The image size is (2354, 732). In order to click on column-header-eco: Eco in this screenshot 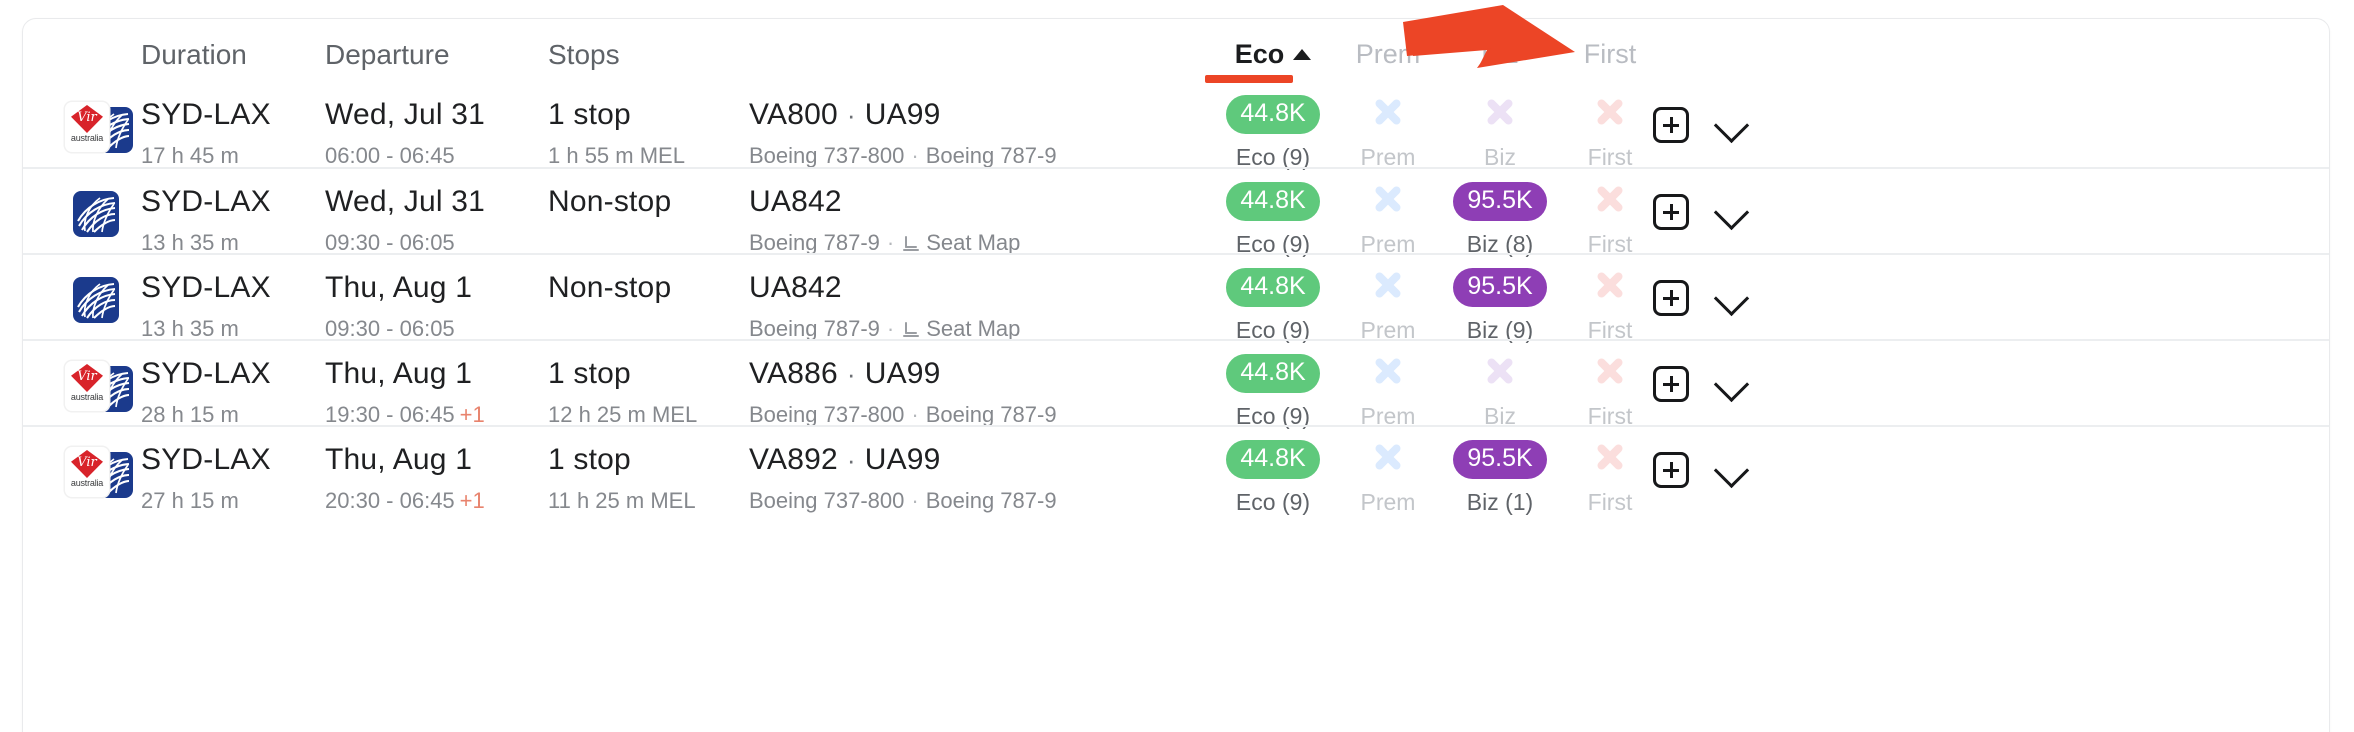, I will do `click(1273, 54)`.